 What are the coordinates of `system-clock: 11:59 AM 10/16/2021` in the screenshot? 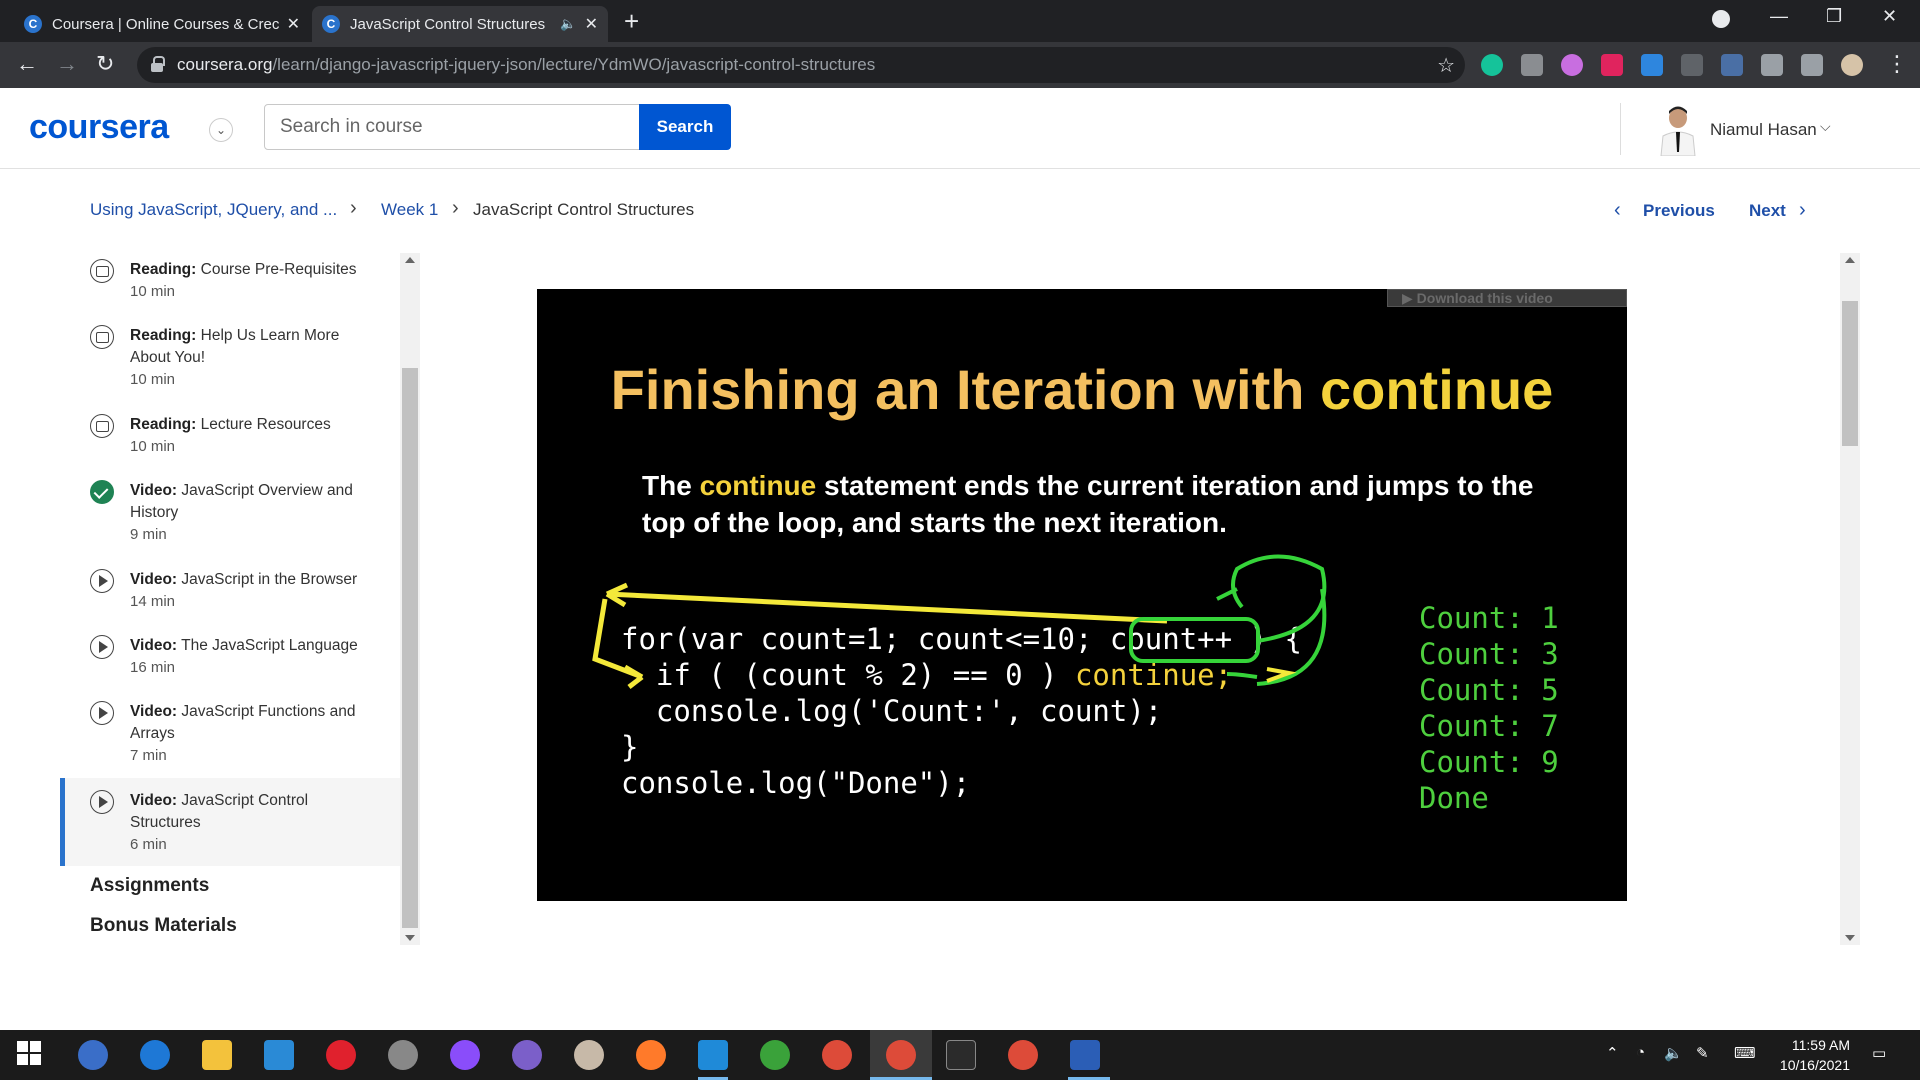 It's located at (1815, 1055).